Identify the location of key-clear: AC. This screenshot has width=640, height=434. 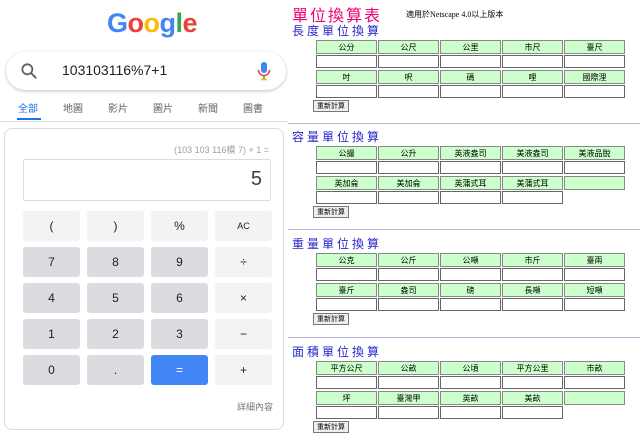
(243, 226).